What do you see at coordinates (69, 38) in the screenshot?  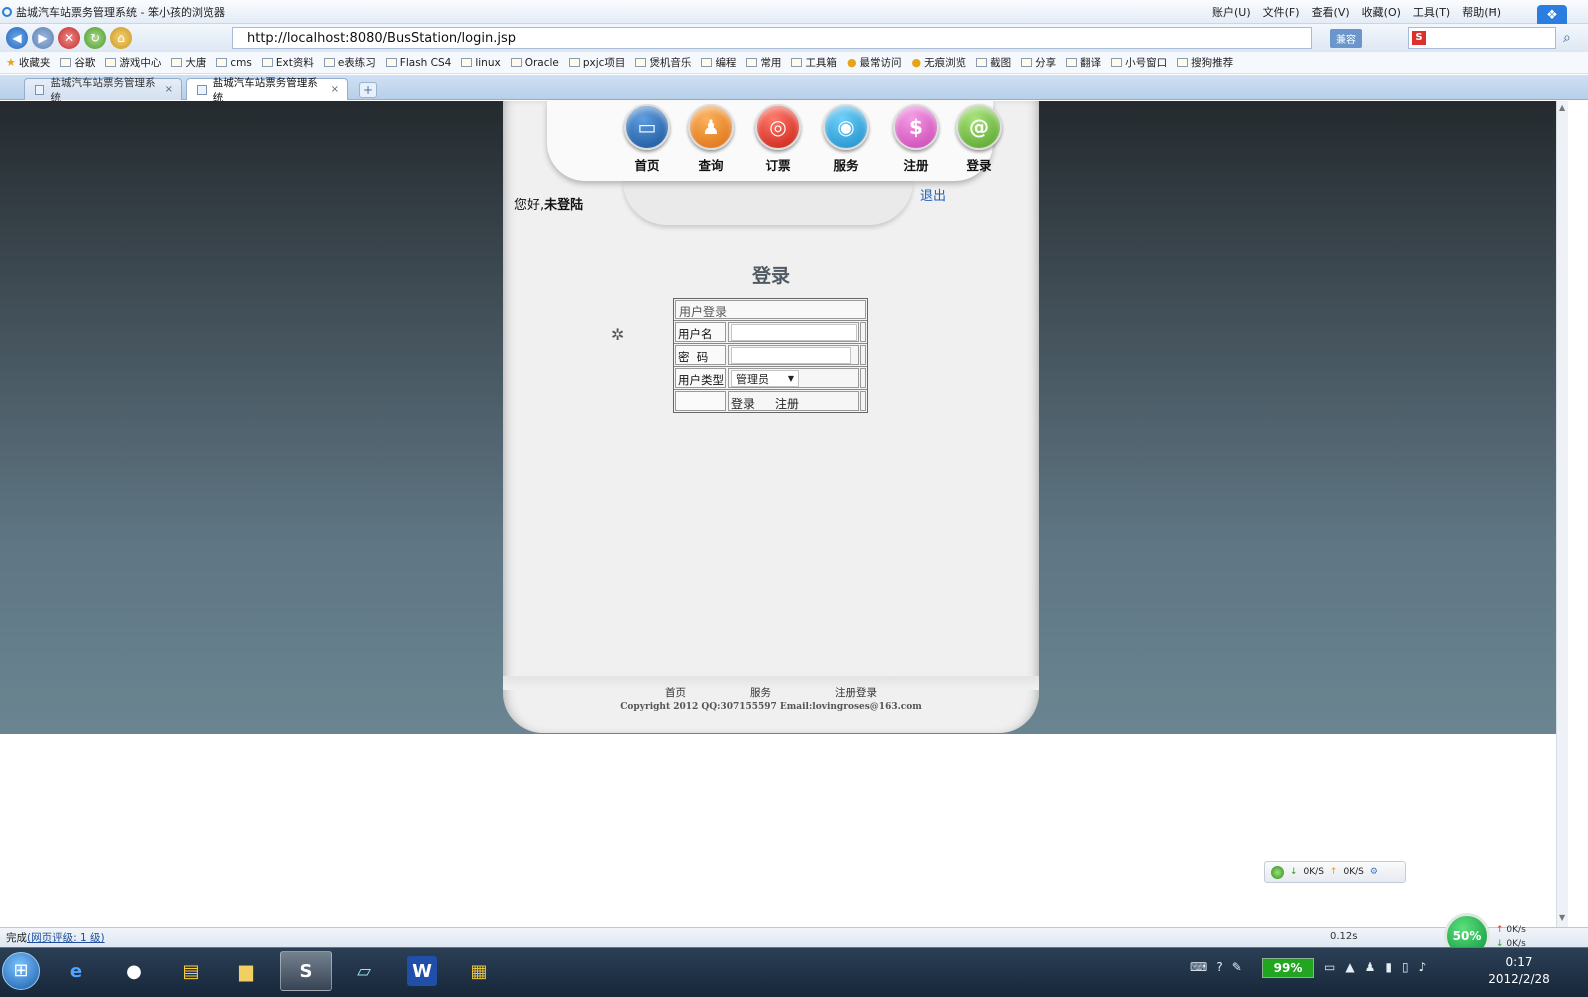 I see `stop-icon: ✕` at bounding box center [69, 38].